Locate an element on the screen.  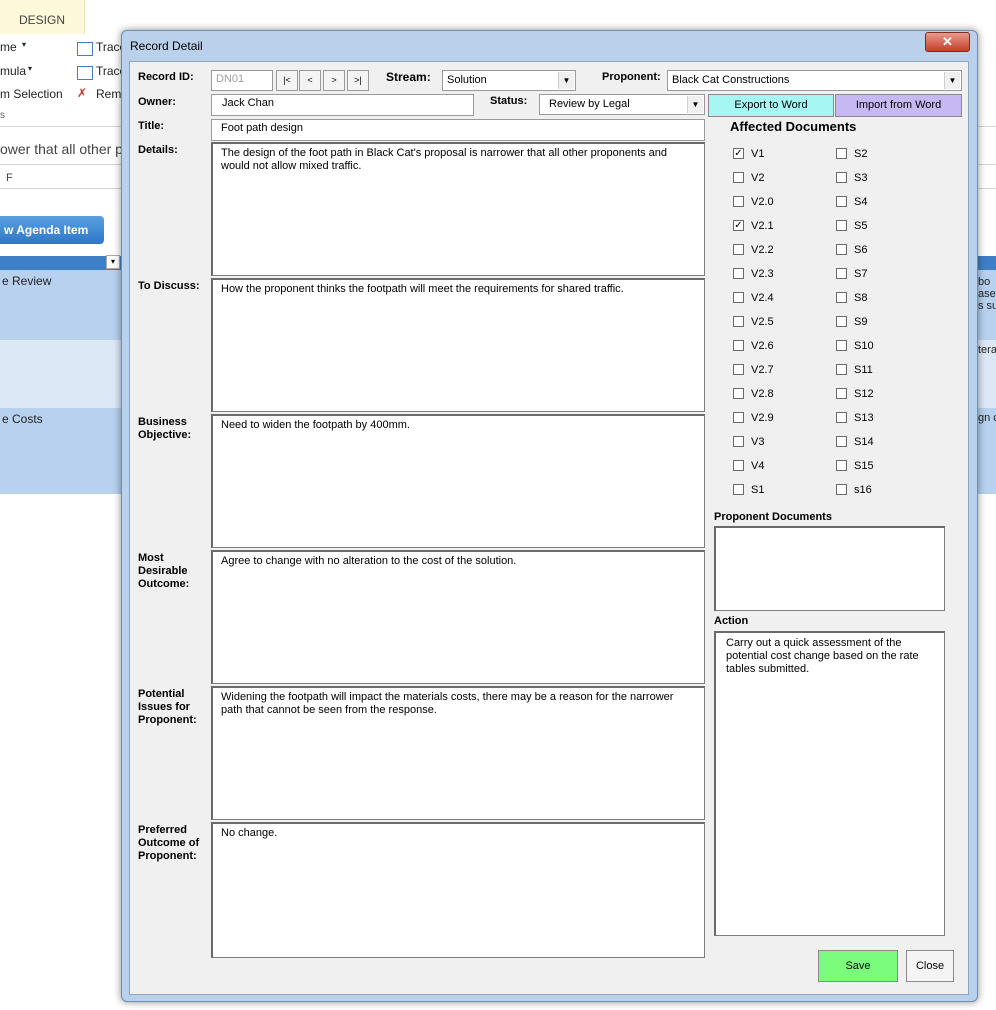
proponent-combo: Black Cat Constructions ▼ is located at coordinates (814, 80).